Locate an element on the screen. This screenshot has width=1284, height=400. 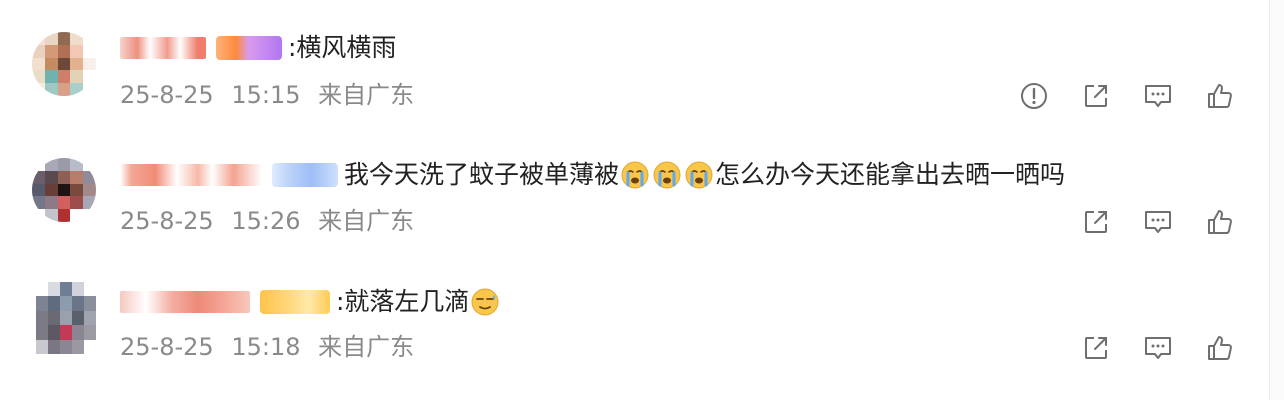
comment-time: 15:26 is located at coordinates (266, 221).